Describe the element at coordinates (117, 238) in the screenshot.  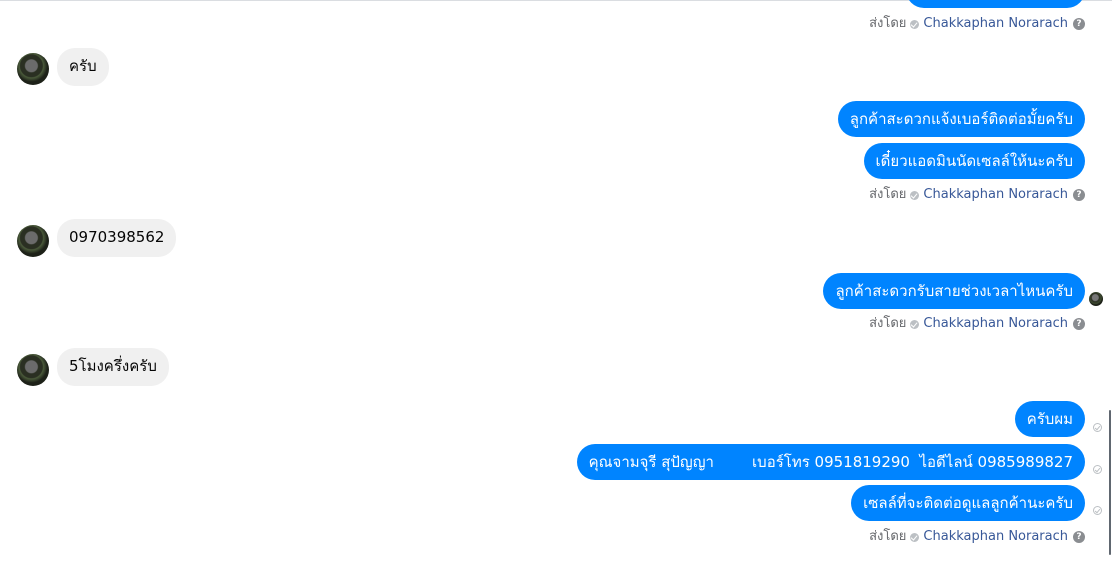
I see `message-bubble-incoming: 0970398562` at that location.